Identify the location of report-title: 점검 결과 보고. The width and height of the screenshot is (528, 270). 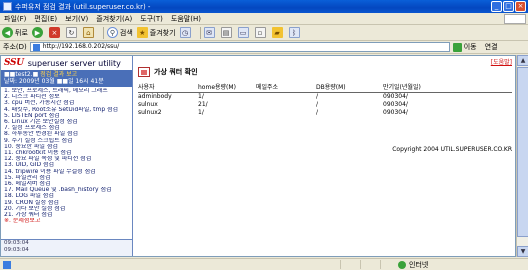
(59, 74).